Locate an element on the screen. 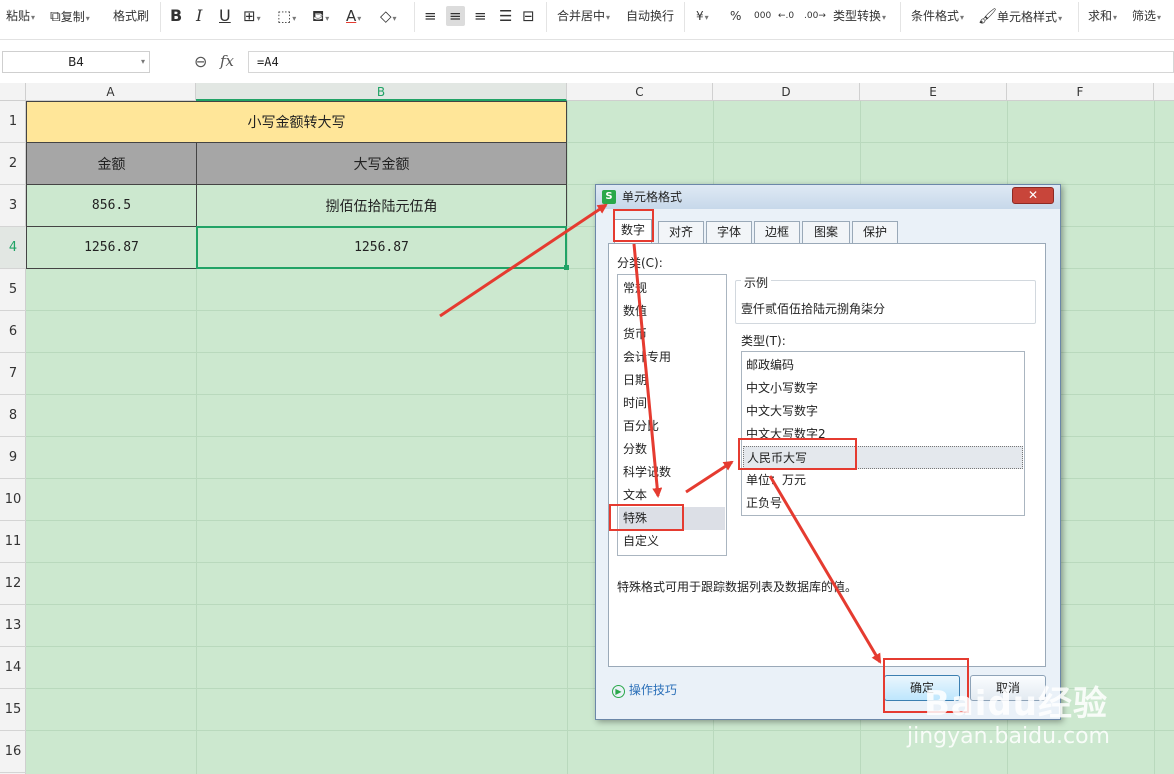  row-header-4: 4 is located at coordinates (13, 248).